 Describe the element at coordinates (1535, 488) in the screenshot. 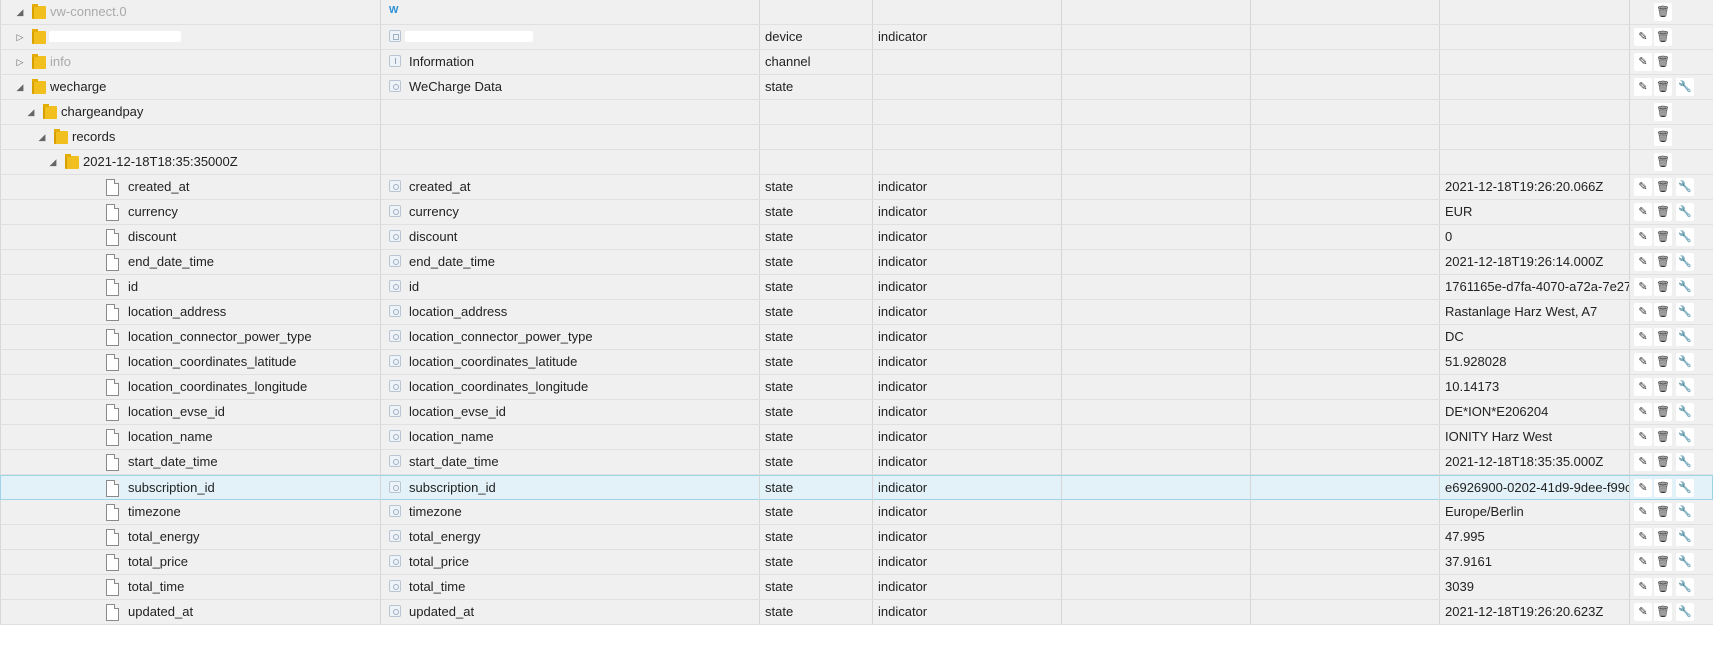

I see `value-cell: e6926900-0202-41d9-9dee-f99c` at that location.